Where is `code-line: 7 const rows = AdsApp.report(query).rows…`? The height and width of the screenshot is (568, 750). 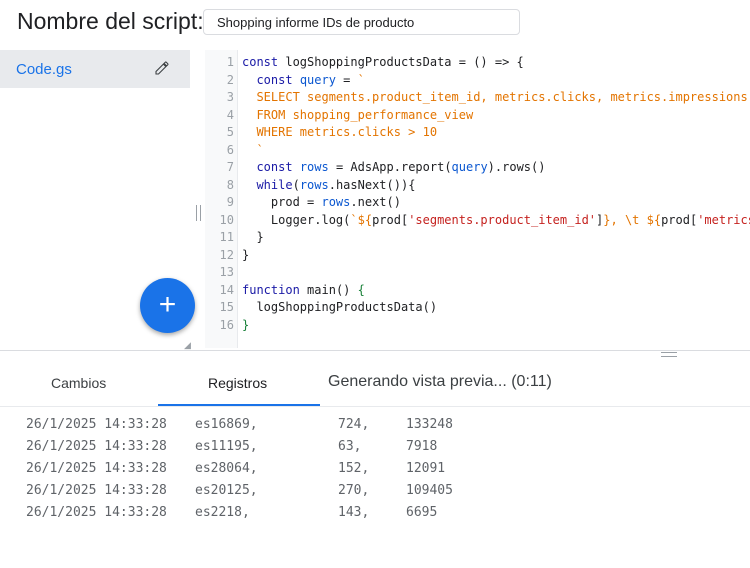 code-line: 7 const rows = AdsApp.report(query).rows… is located at coordinates (386, 167).